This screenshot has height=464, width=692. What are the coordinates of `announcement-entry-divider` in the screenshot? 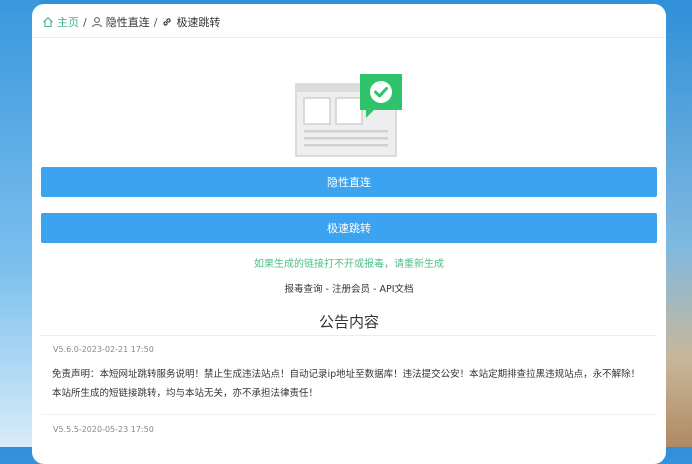 It's located at (349, 414).